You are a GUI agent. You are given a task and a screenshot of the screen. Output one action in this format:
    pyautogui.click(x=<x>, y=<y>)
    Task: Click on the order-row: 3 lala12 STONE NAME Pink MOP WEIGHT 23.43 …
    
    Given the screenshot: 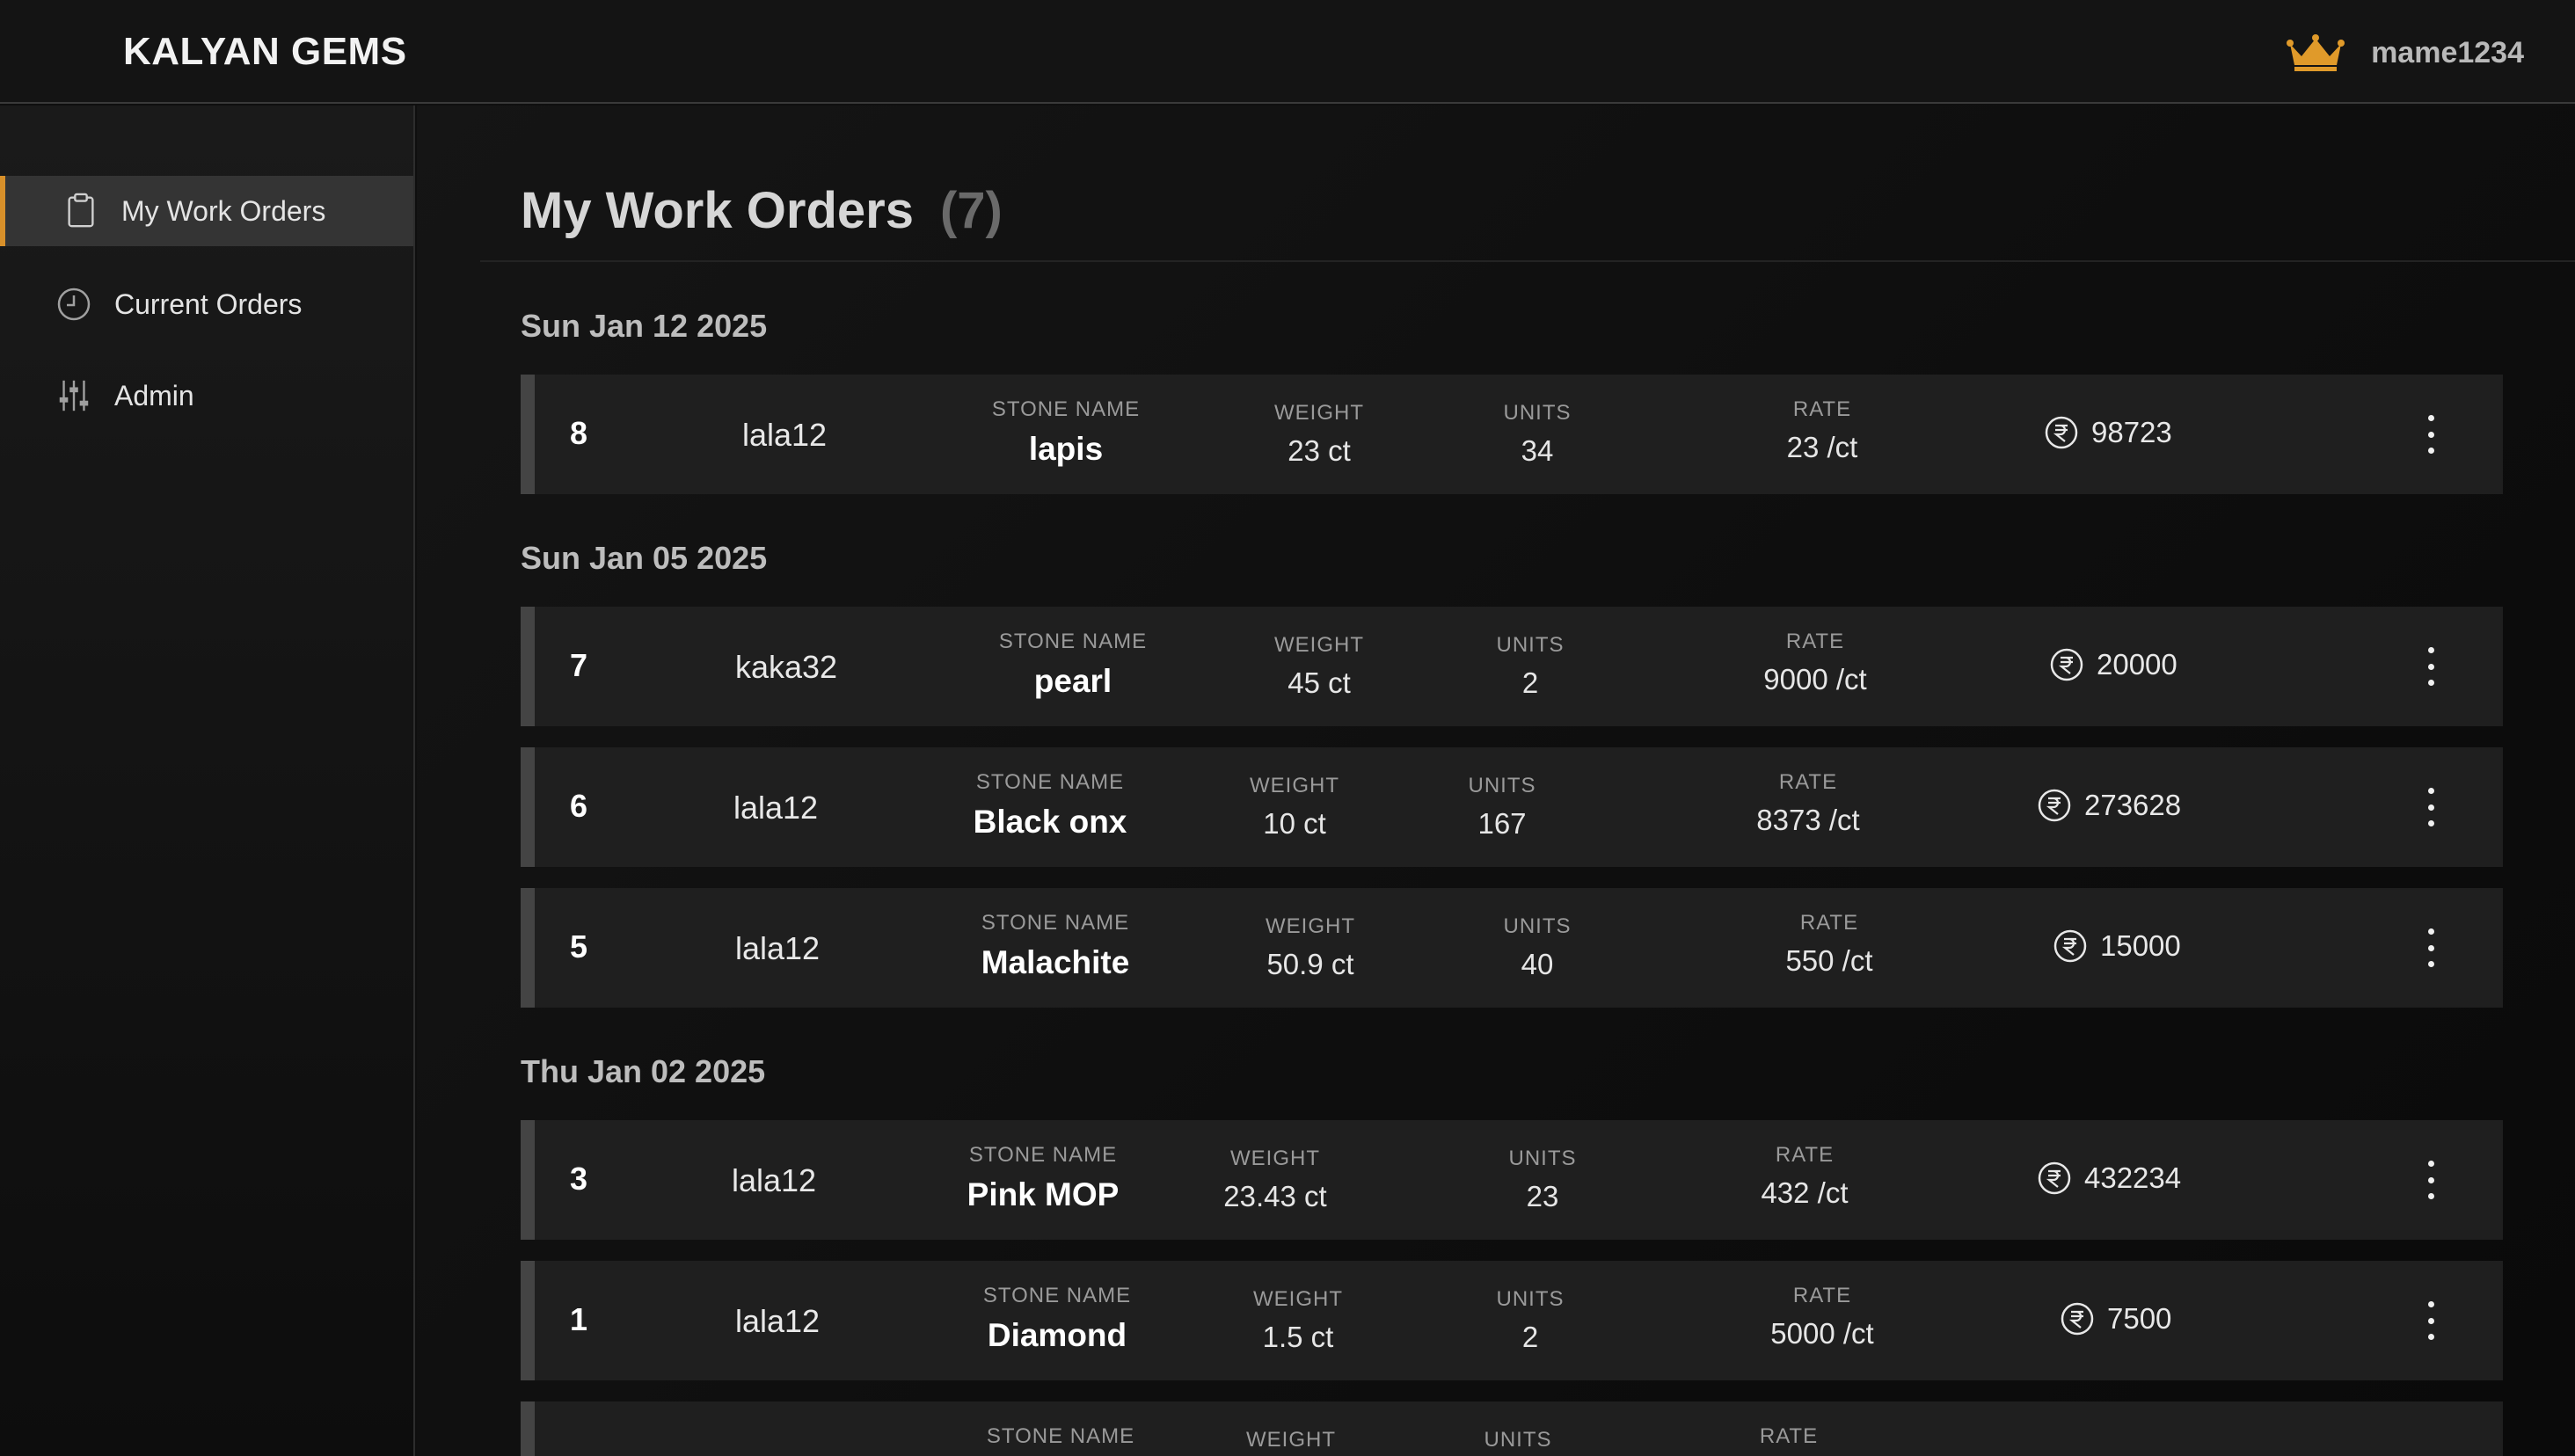 What is the action you would take?
    pyautogui.click(x=1512, y=1180)
    